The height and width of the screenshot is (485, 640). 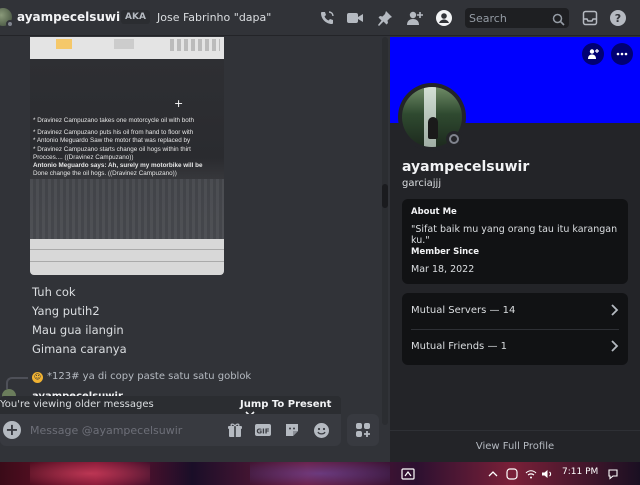 I want to click on phone-call-icon, so click(x=327, y=18).